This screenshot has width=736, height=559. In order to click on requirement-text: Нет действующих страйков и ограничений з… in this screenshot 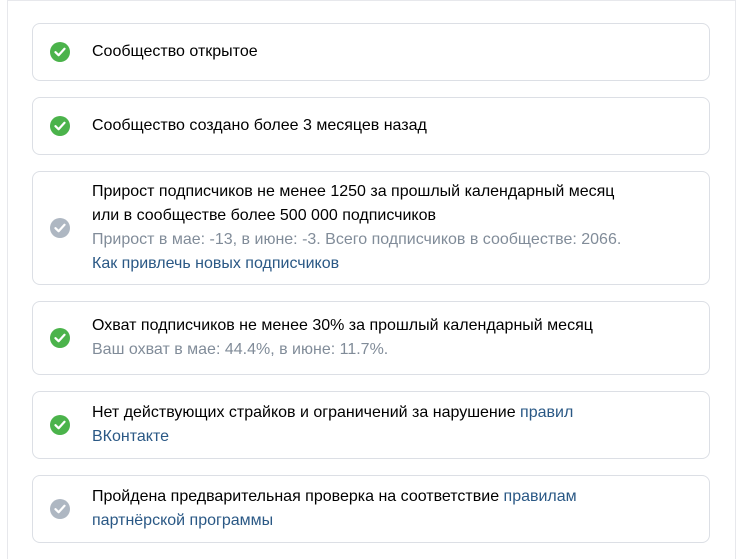, I will do `click(392, 425)`.